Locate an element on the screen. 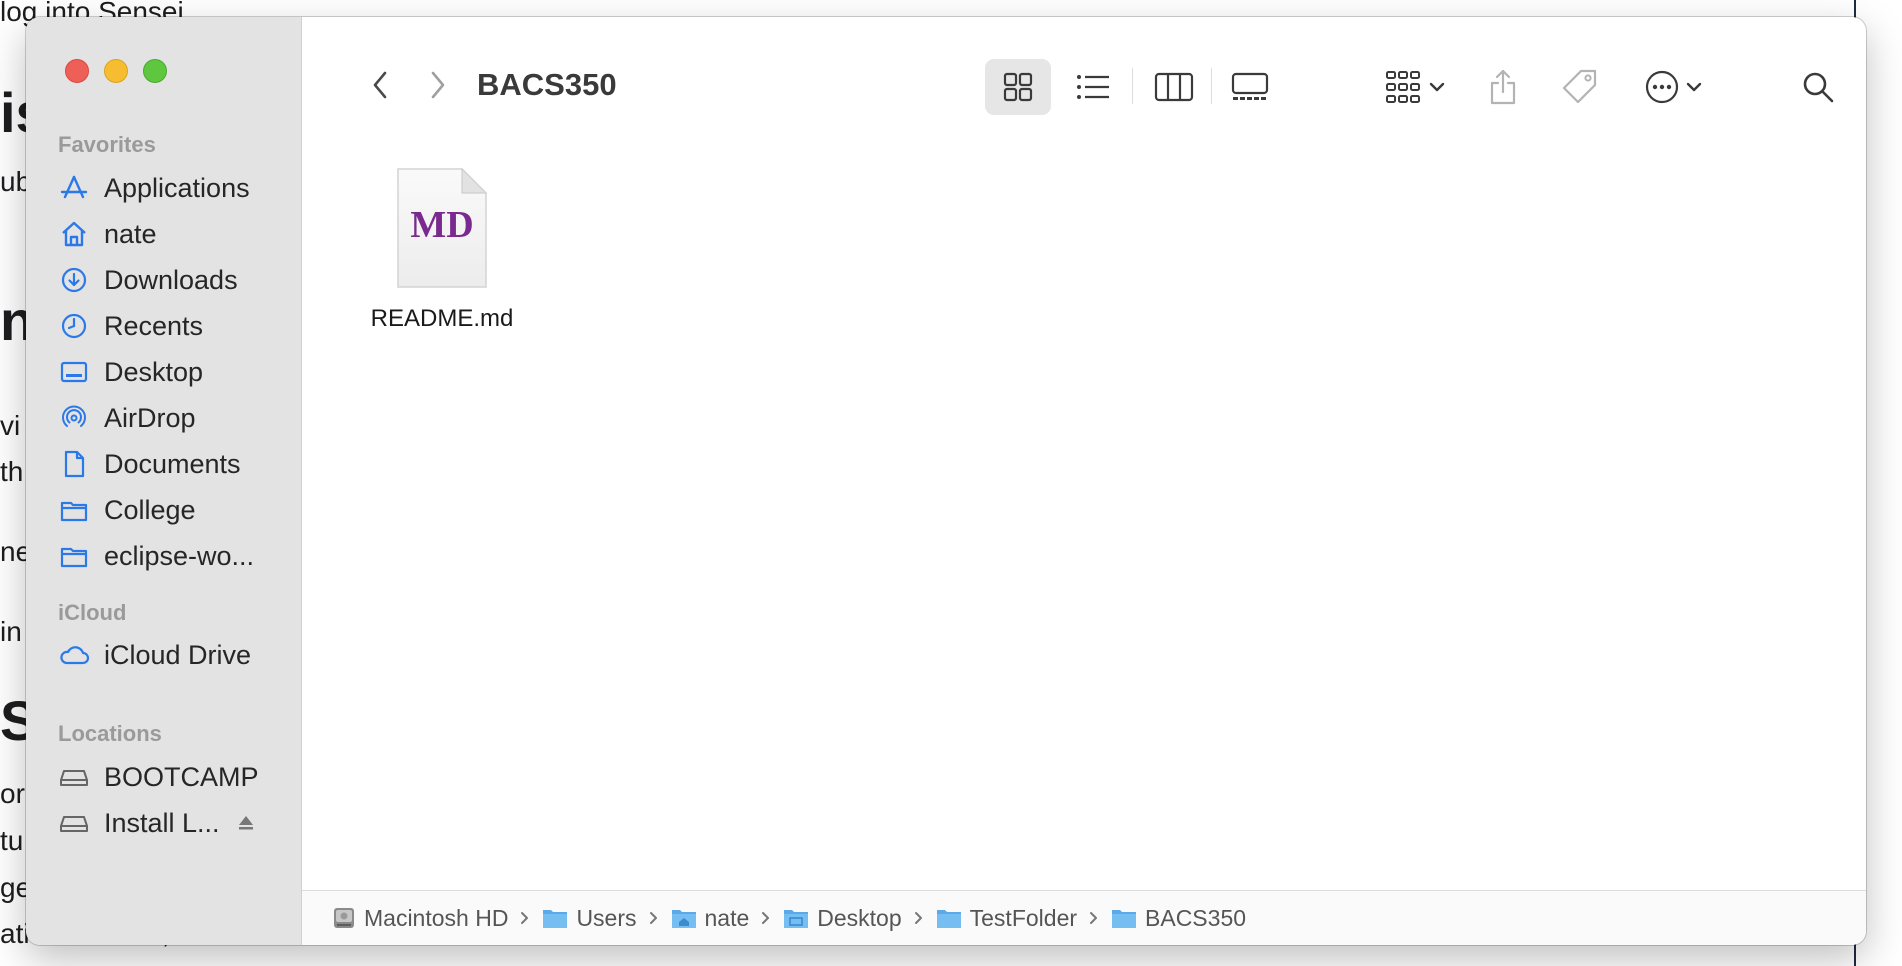  path-item-nate: nate is located at coordinates (710, 918).